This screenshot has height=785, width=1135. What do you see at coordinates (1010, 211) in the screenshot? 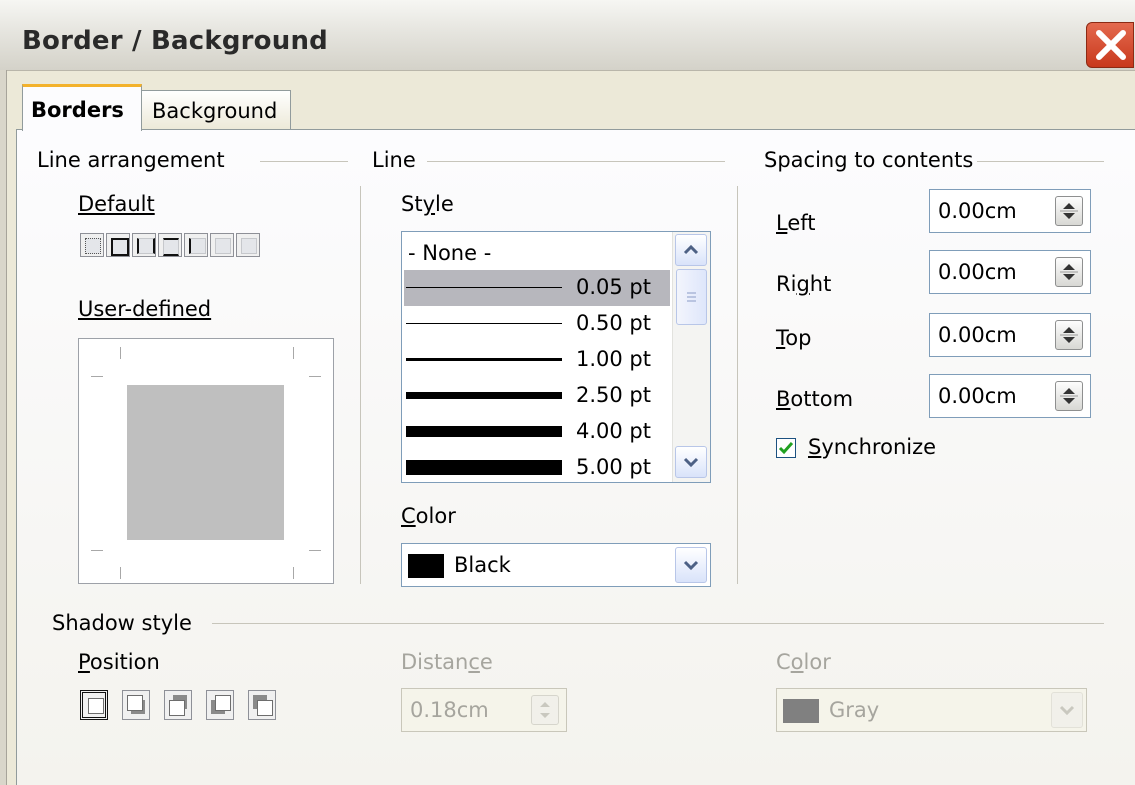
I see `spacing-left-field: 0.00cm` at bounding box center [1010, 211].